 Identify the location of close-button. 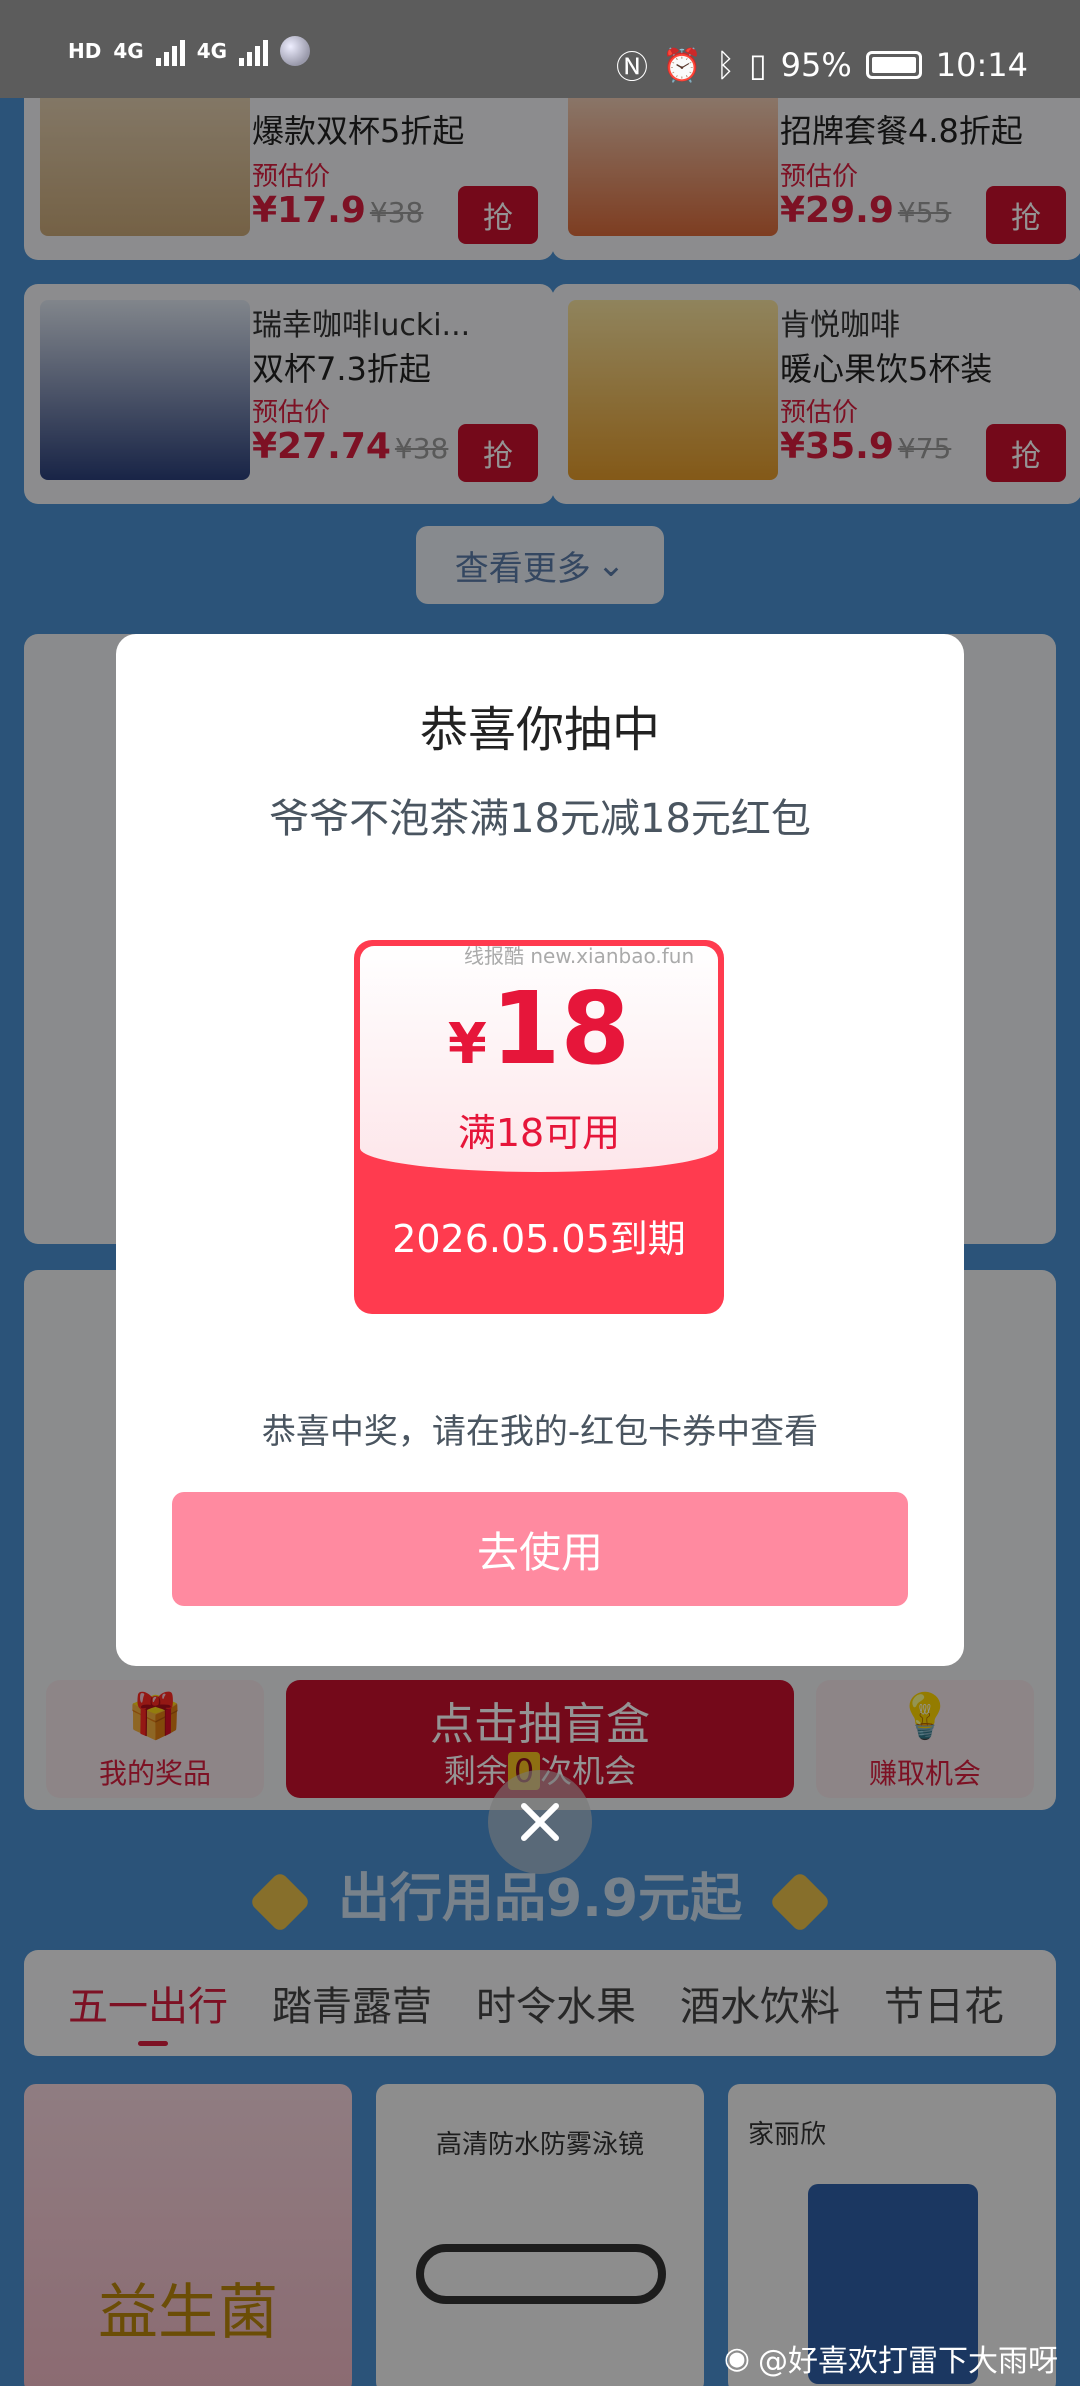
(540, 1822).